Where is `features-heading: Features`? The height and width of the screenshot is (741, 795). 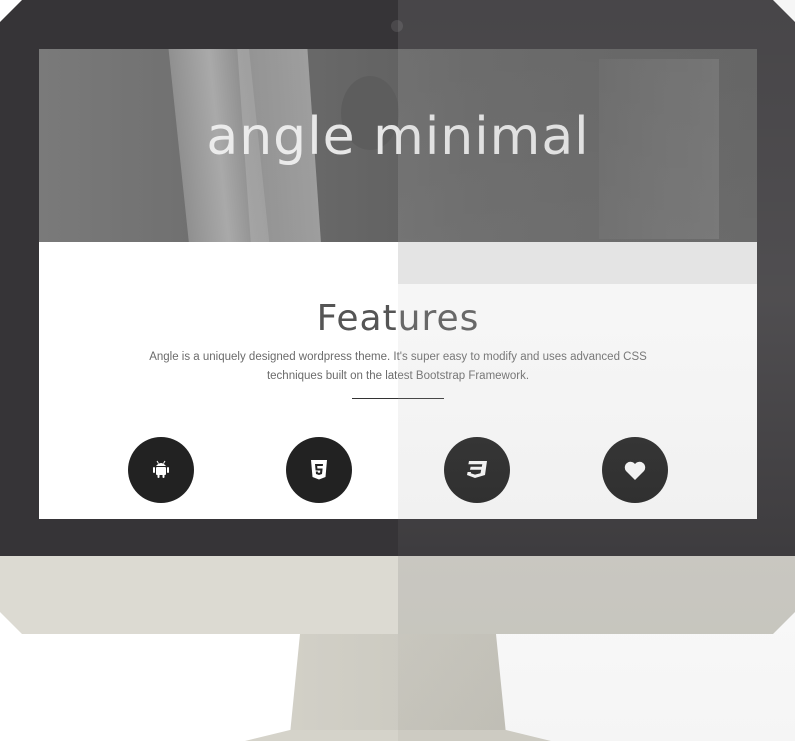
features-heading: Features is located at coordinates (398, 318).